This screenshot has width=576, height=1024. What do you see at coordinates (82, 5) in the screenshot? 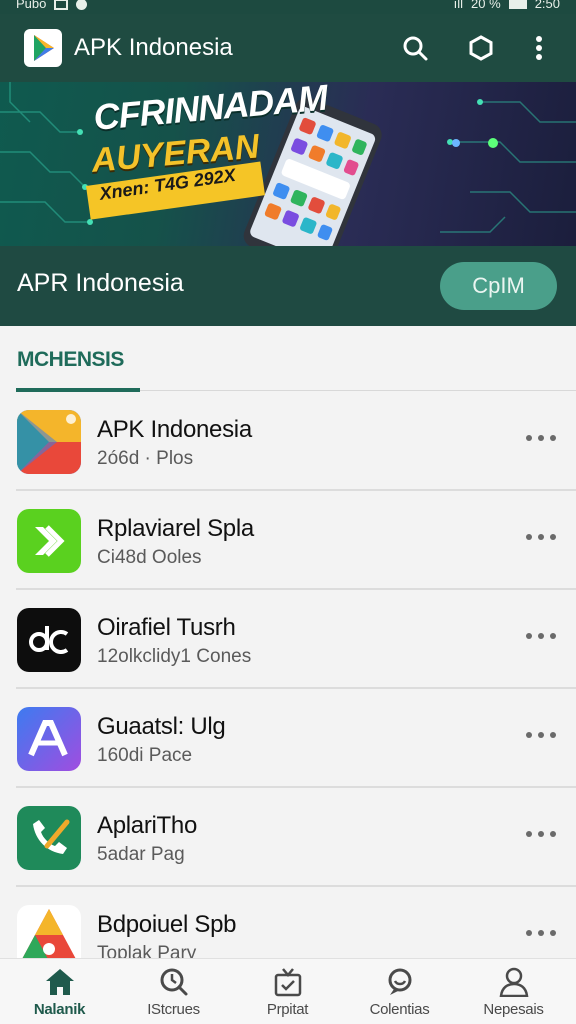
I see `app-status-icon` at bounding box center [82, 5].